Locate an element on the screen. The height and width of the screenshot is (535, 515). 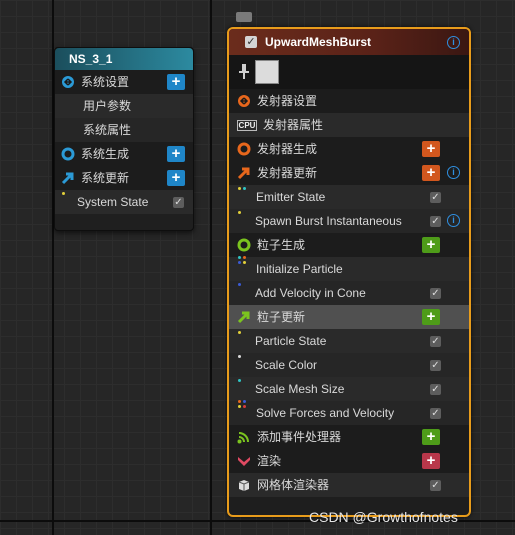
module-row: Initialize Particle is located at coordinates (349, 268).